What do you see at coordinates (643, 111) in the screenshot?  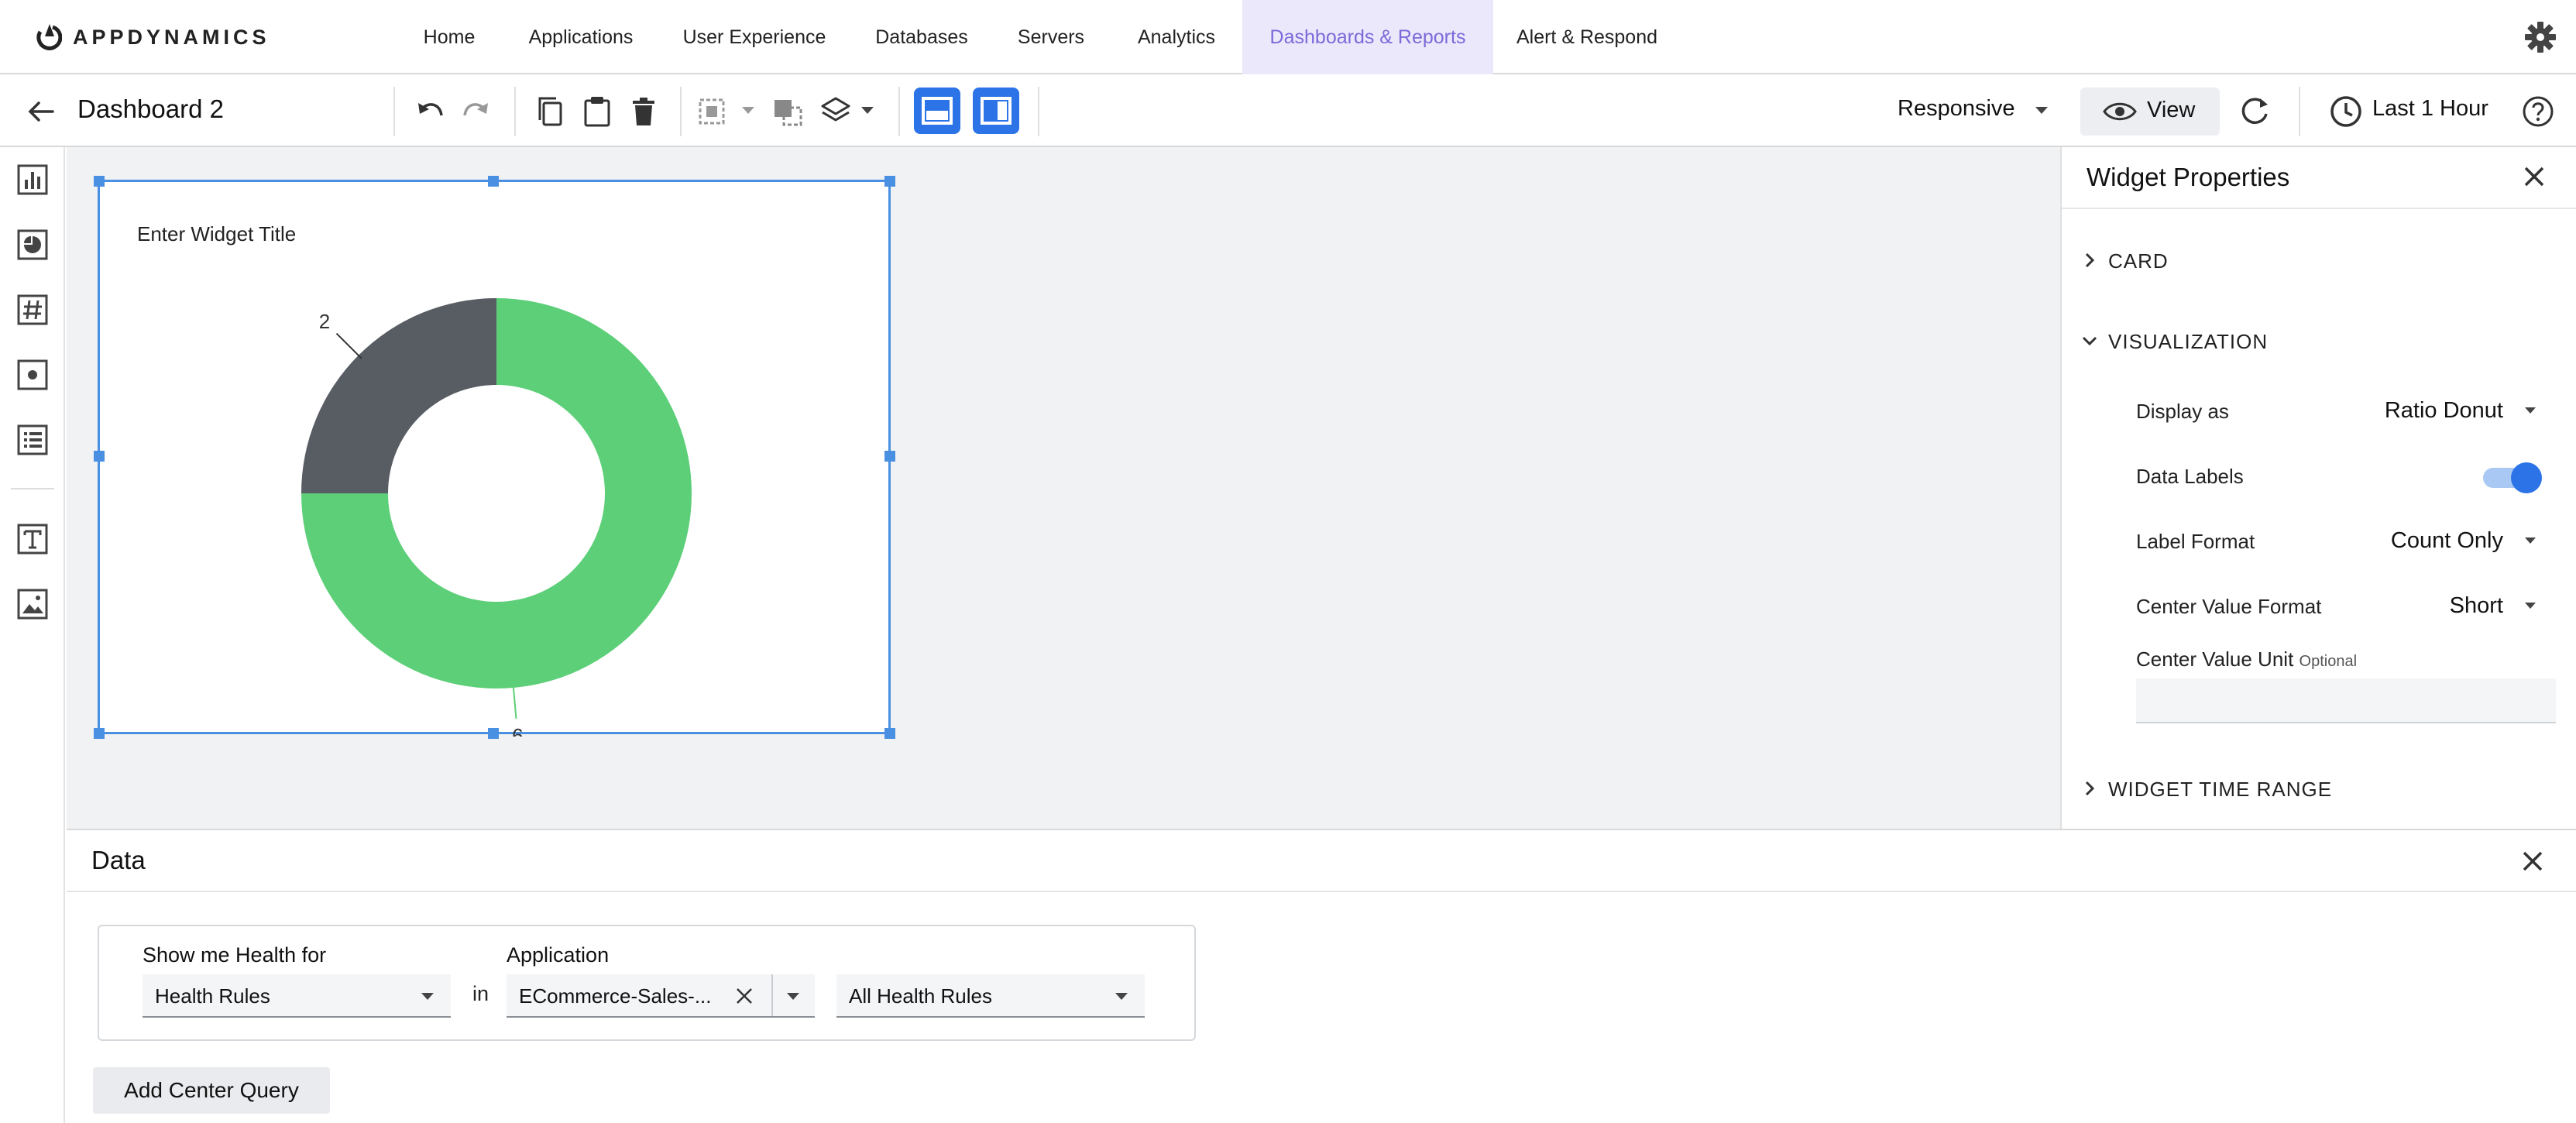 I see `delete-trash-icon` at bounding box center [643, 111].